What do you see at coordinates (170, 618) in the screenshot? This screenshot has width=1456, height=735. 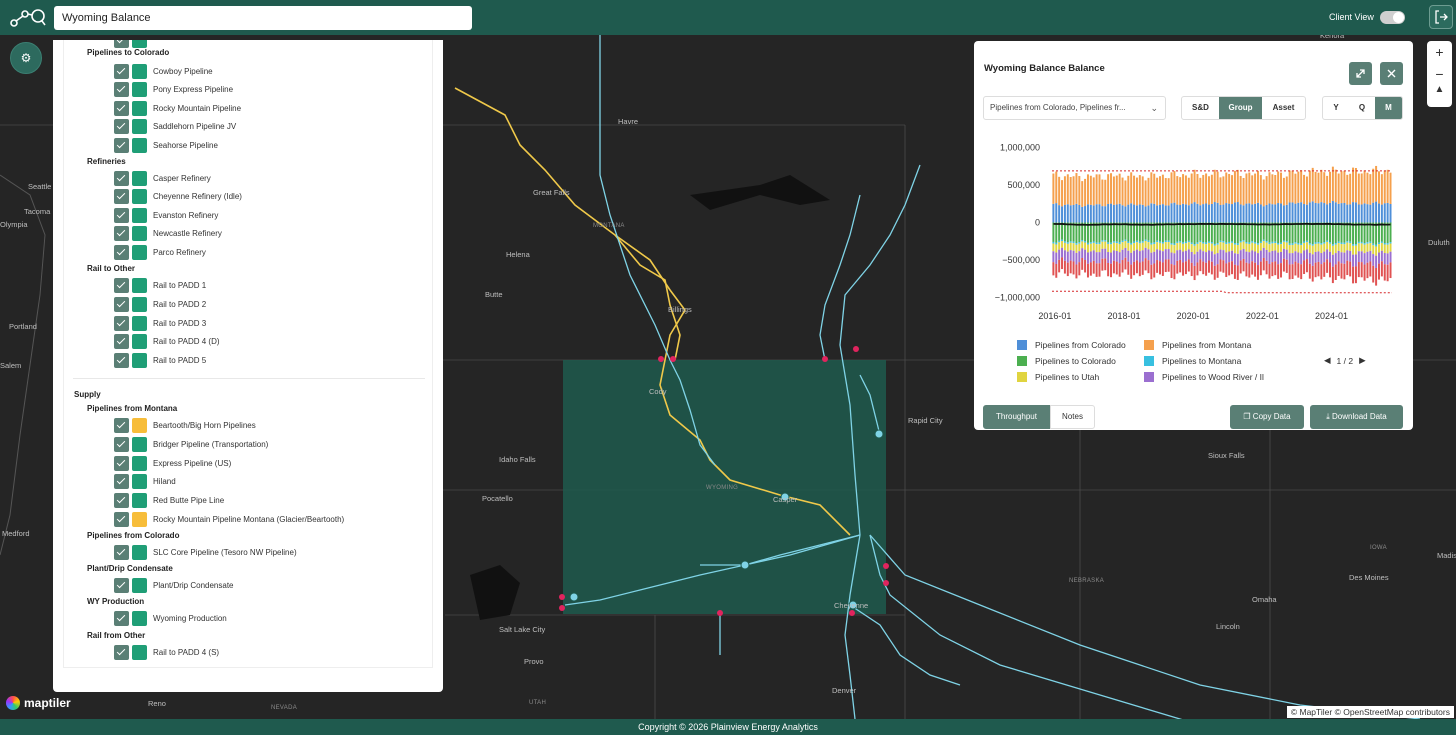 I see `list-item: Wyoming Production` at bounding box center [170, 618].